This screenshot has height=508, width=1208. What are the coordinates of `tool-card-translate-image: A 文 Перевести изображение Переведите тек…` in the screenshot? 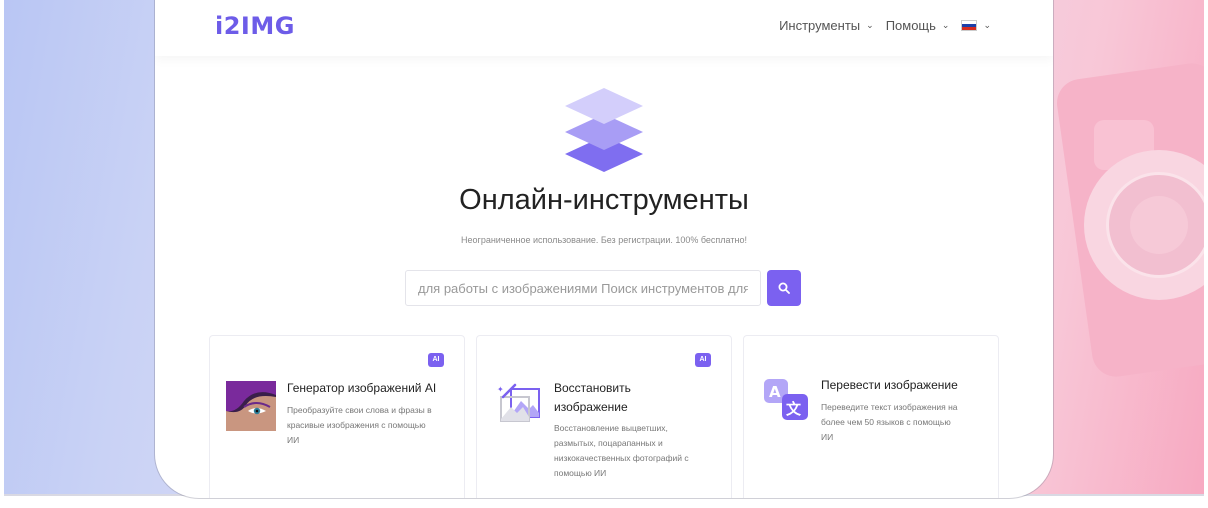 It's located at (871, 416).